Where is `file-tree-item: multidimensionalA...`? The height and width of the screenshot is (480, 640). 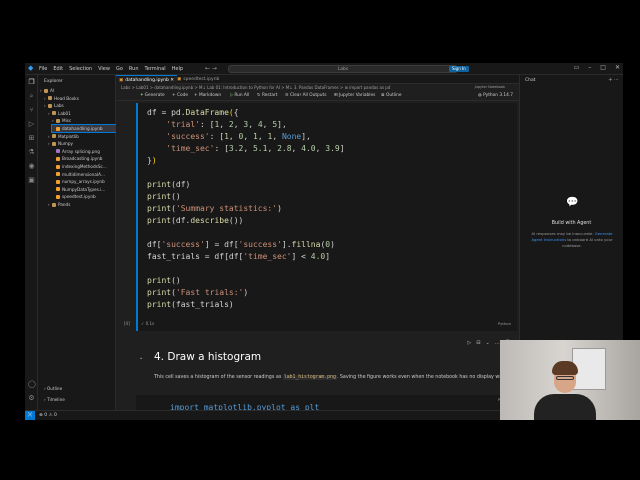 file-tree-item: multidimensionalA... is located at coordinates (84, 174).